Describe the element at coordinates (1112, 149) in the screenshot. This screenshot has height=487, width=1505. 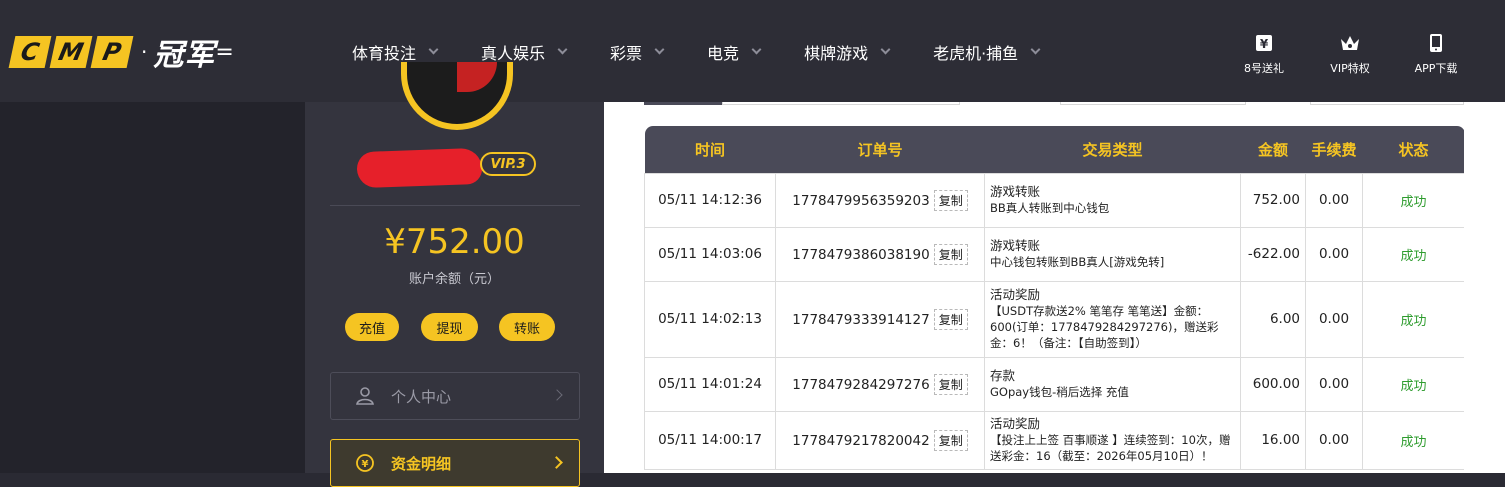
I see `col-header-type: 交易类型` at that location.